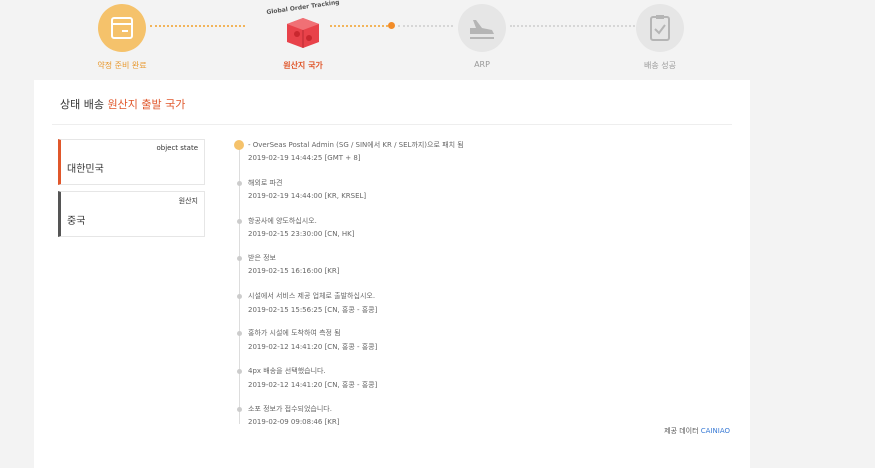 This screenshot has height=468, width=875. Describe the element at coordinates (294, 333) in the screenshot. I see `event-description: 홍하가 시설에 도착하여 측정 됨` at that location.